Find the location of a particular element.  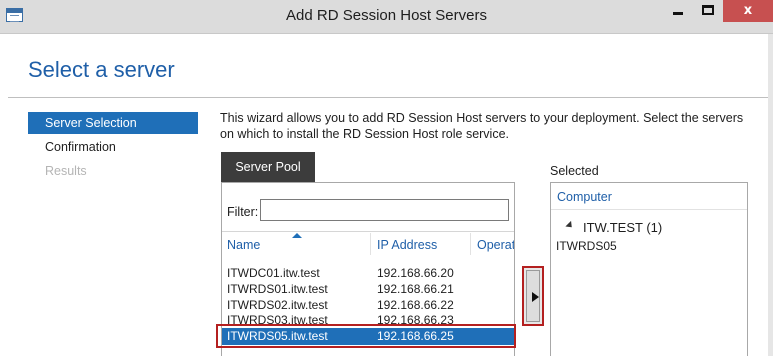

tab-server-pool: Server Pool is located at coordinates (268, 167).